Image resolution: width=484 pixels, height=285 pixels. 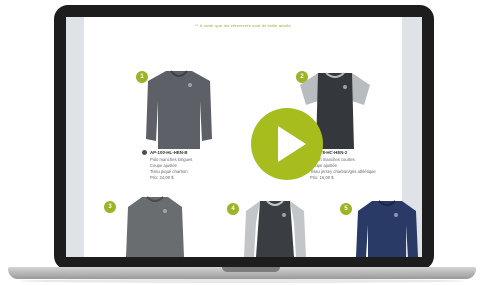 I want to click on product-number-badge: 5, so click(x=346, y=209).